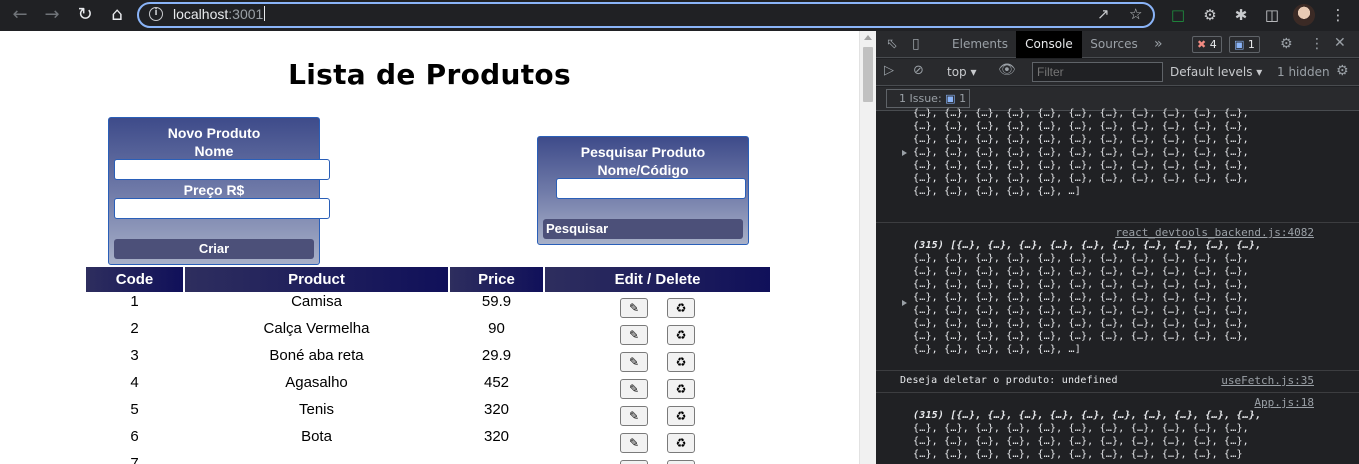 The height and width of the screenshot is (464, 1359). I want to click on table-row: 7 ✎ ♻, so click(428, 459).